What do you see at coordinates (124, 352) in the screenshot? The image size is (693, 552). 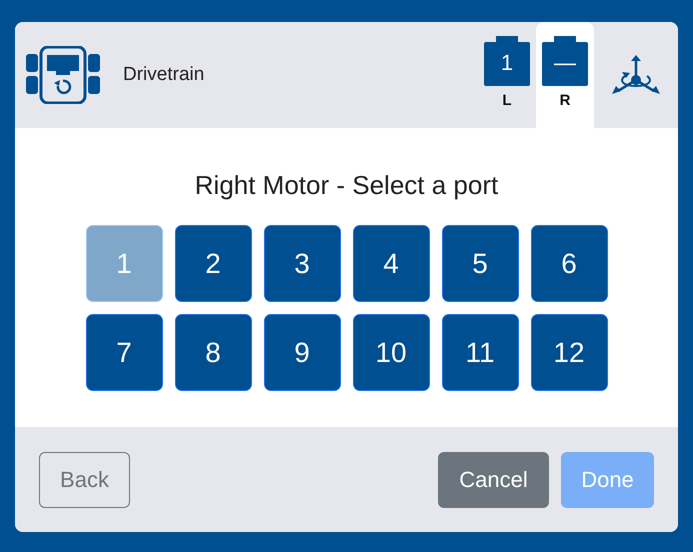 I see `port-button: 7` at bounding box center [124, 352].